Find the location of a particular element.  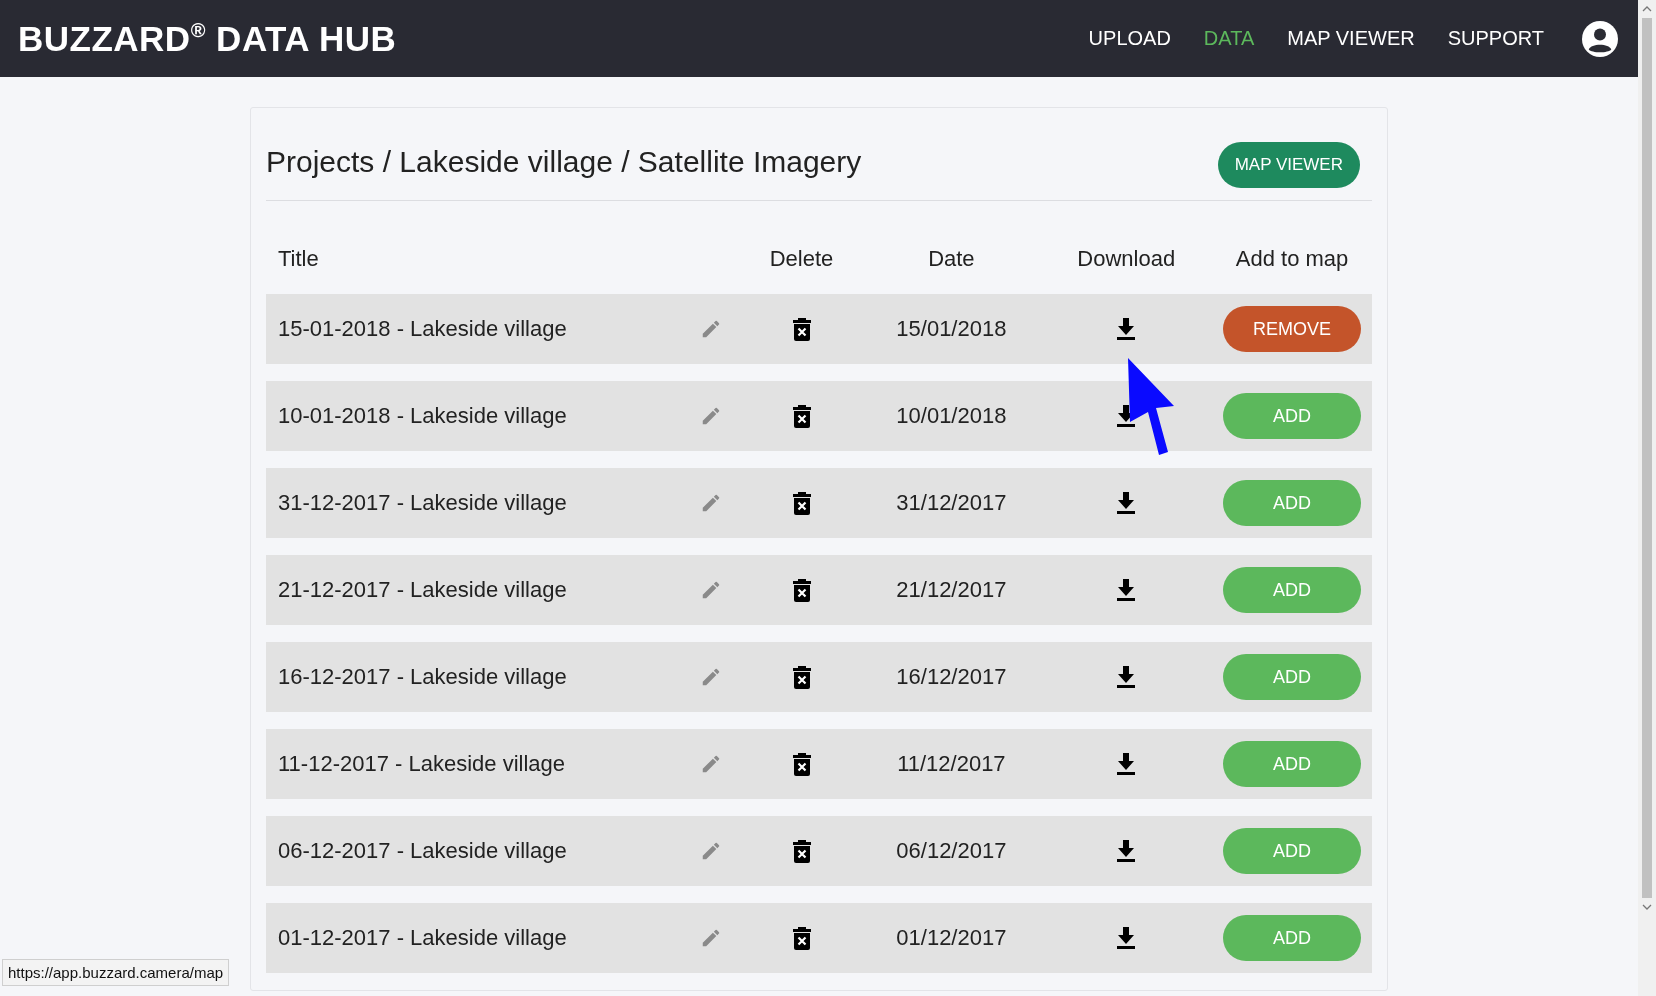

remove-button: REMOVE is located at coordinates (1292, 329).